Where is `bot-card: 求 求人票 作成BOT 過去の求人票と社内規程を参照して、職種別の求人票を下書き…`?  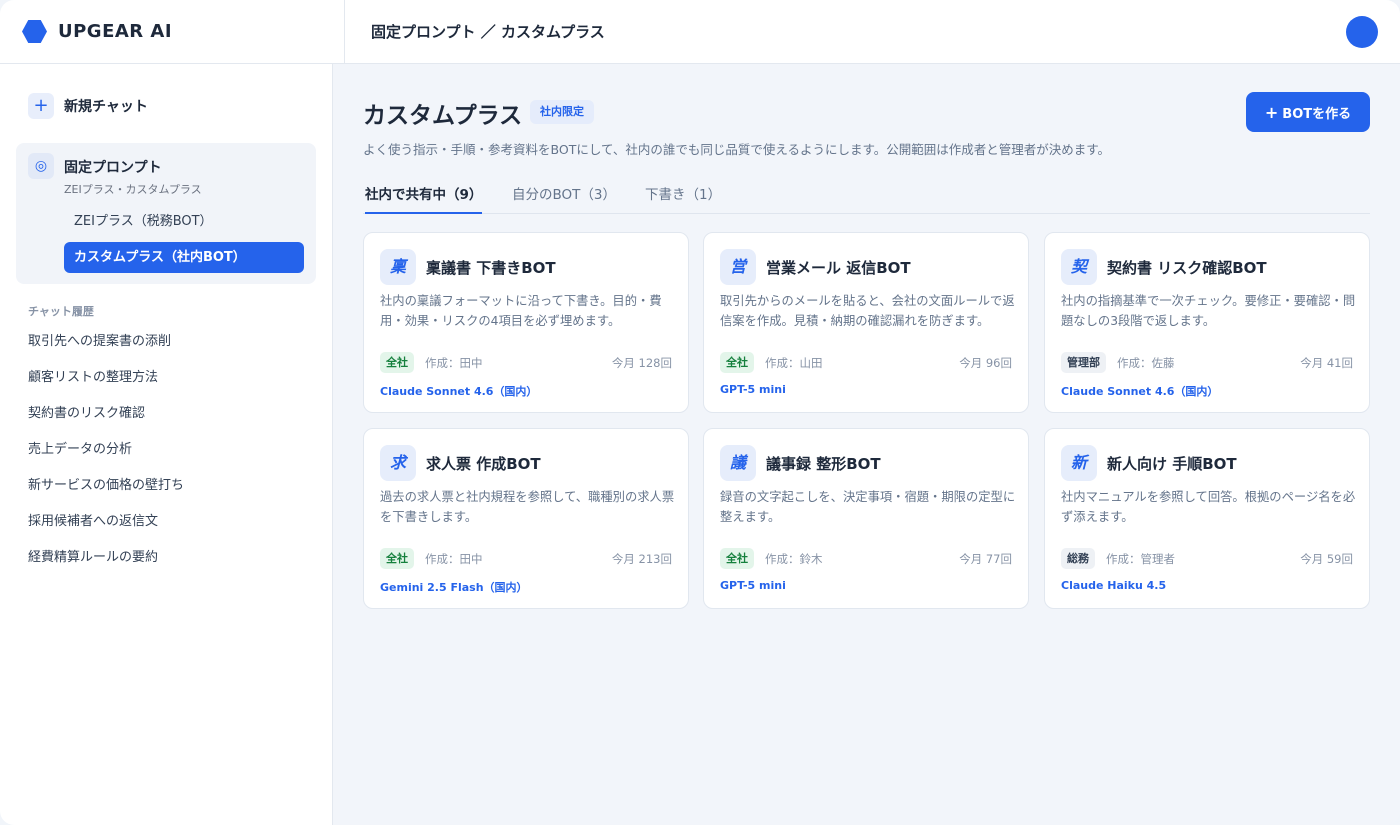
bot-card: 求 求人票 作成BOT 過去の求人票と社内規程を参照して、職種別の求人票を下書き… is located at coordinates (526, 518).